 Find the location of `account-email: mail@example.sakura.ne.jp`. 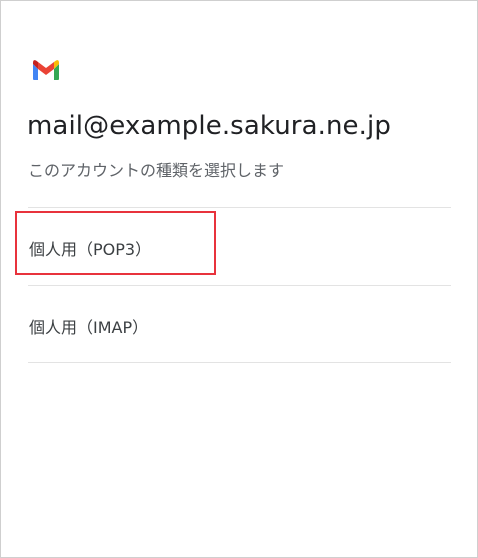

account-email: mail@example.sakura.ne.jp is located at coordinates (209, 126).